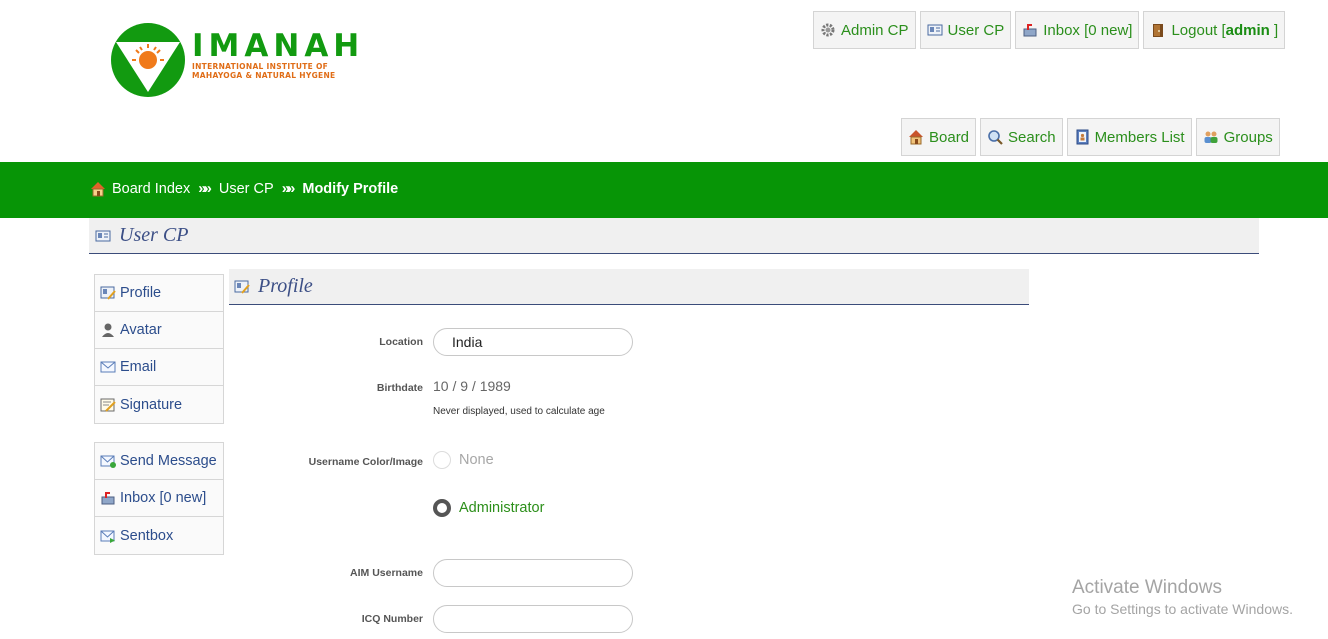  Describe the element at coordinates (519, 411) in the screenshot. I see `birthdate-hint: Never displayed, used to calculate age` at that location.